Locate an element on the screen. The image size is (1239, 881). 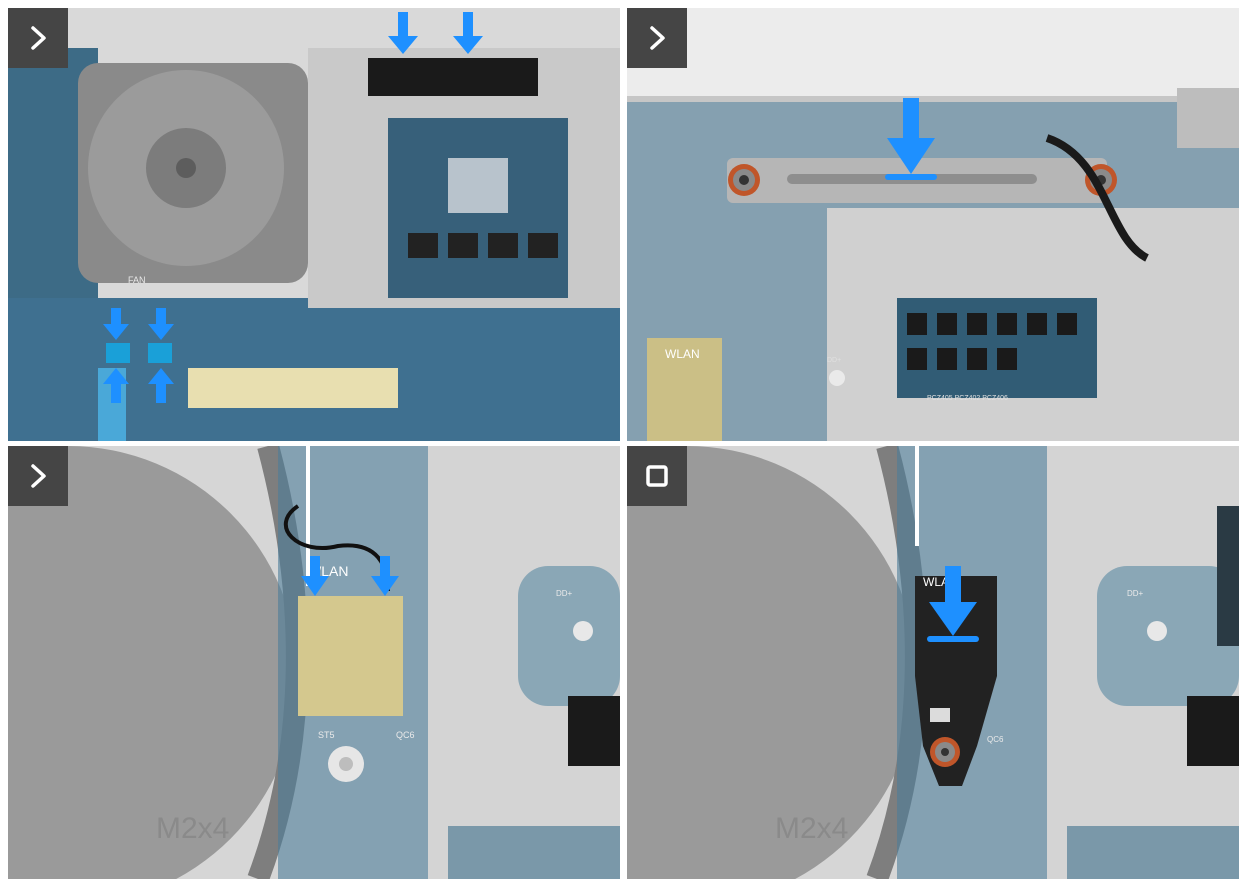
step-end-badge is located at coordinates (657, 476).